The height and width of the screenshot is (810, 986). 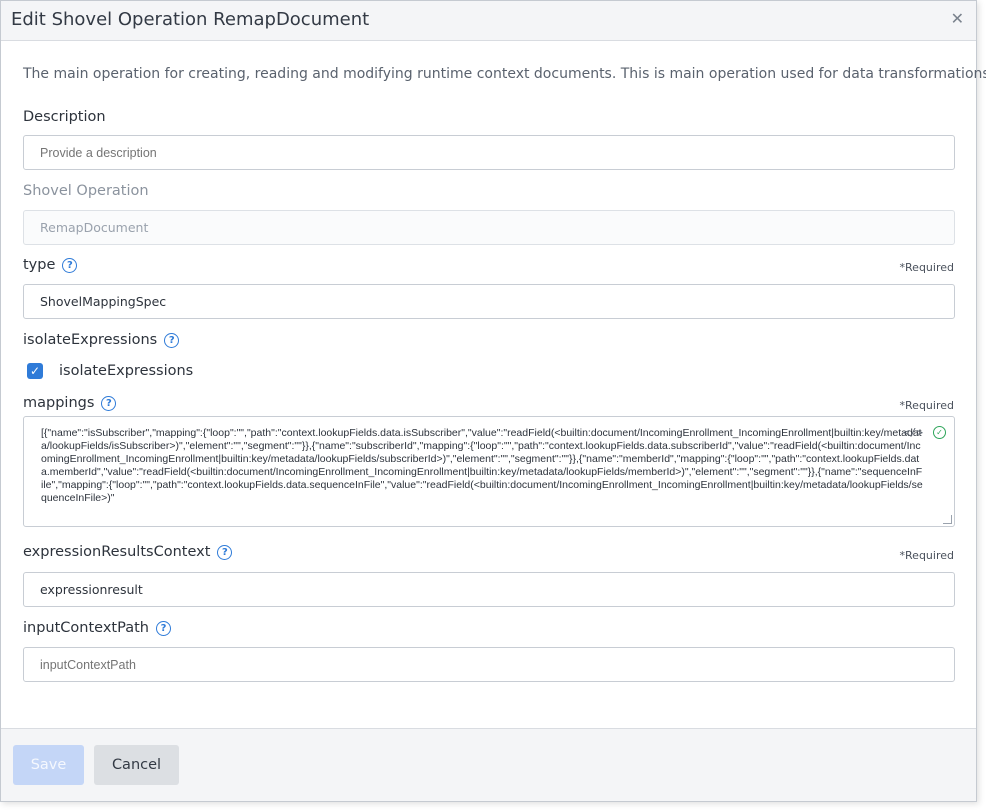 I want to click on shovel-operation-field: RemapDocument, so click(x=489, y=227).